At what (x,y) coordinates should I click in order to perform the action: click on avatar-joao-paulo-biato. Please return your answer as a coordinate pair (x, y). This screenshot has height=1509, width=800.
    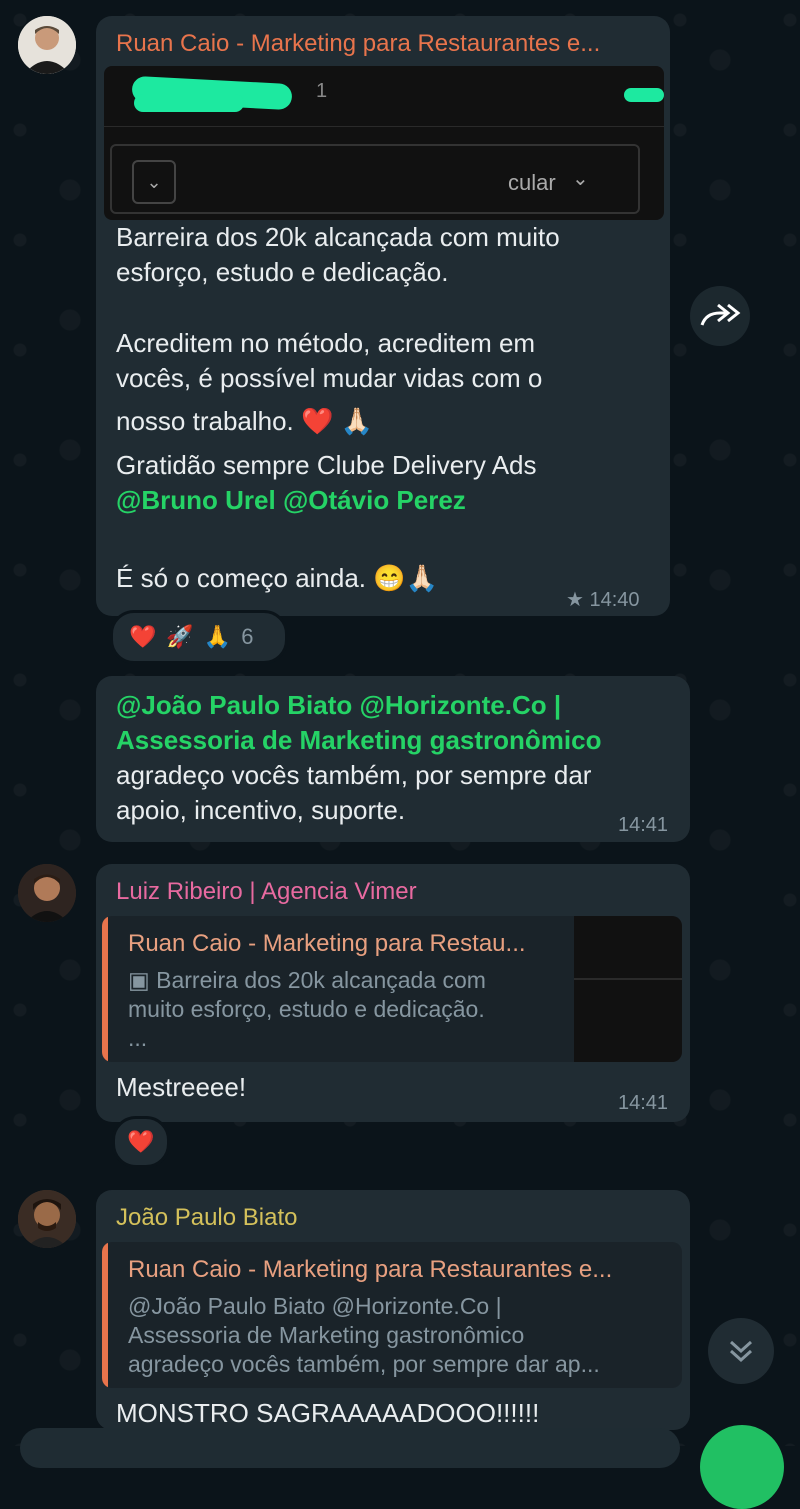
    Looking at the image, I should click on (47, 1219).